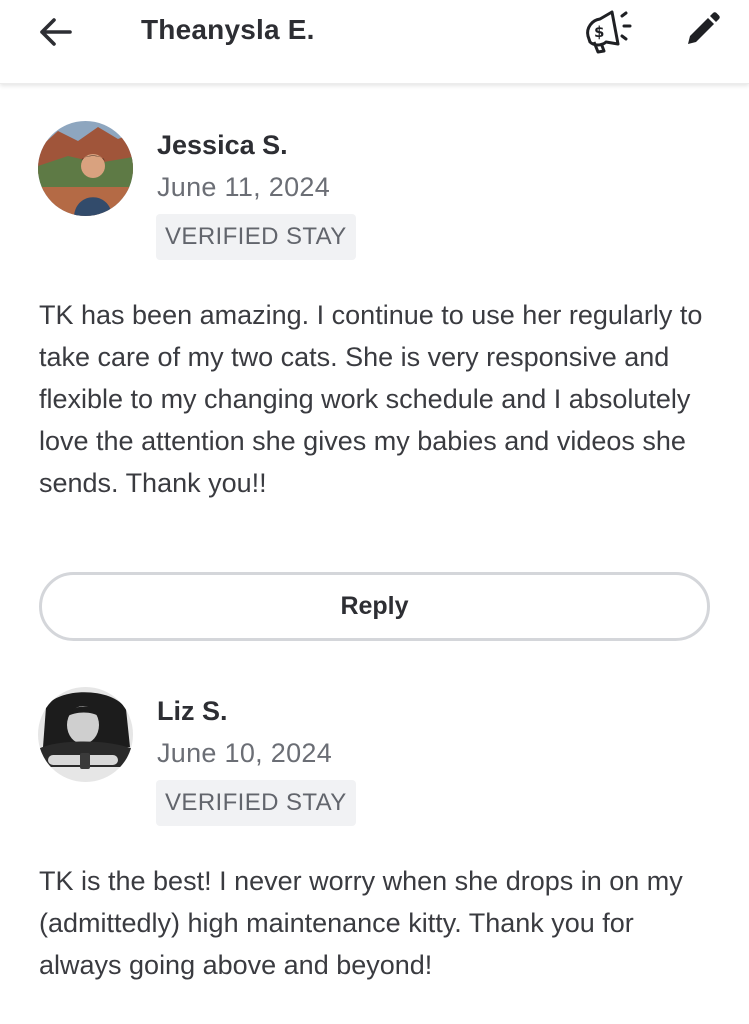  I want to click on reviewer-name: Liz S., so click(192, 711).